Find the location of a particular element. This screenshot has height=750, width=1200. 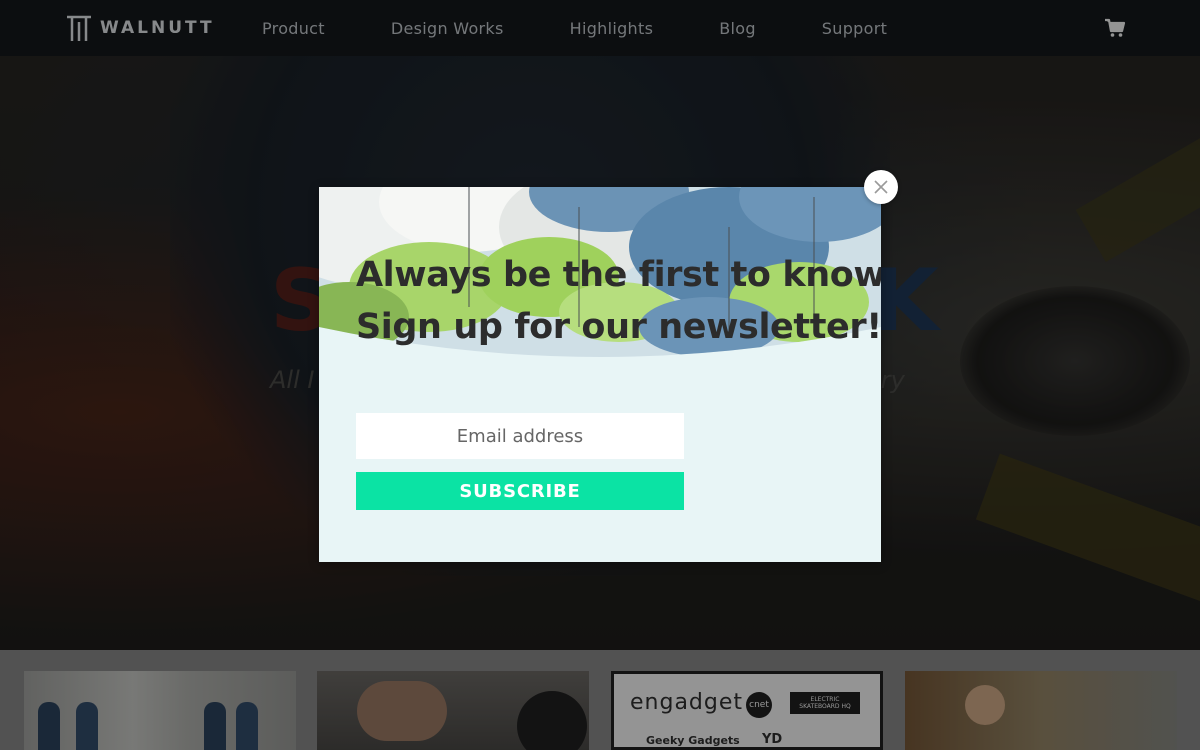

email-field is located at coordinates (520, 436).